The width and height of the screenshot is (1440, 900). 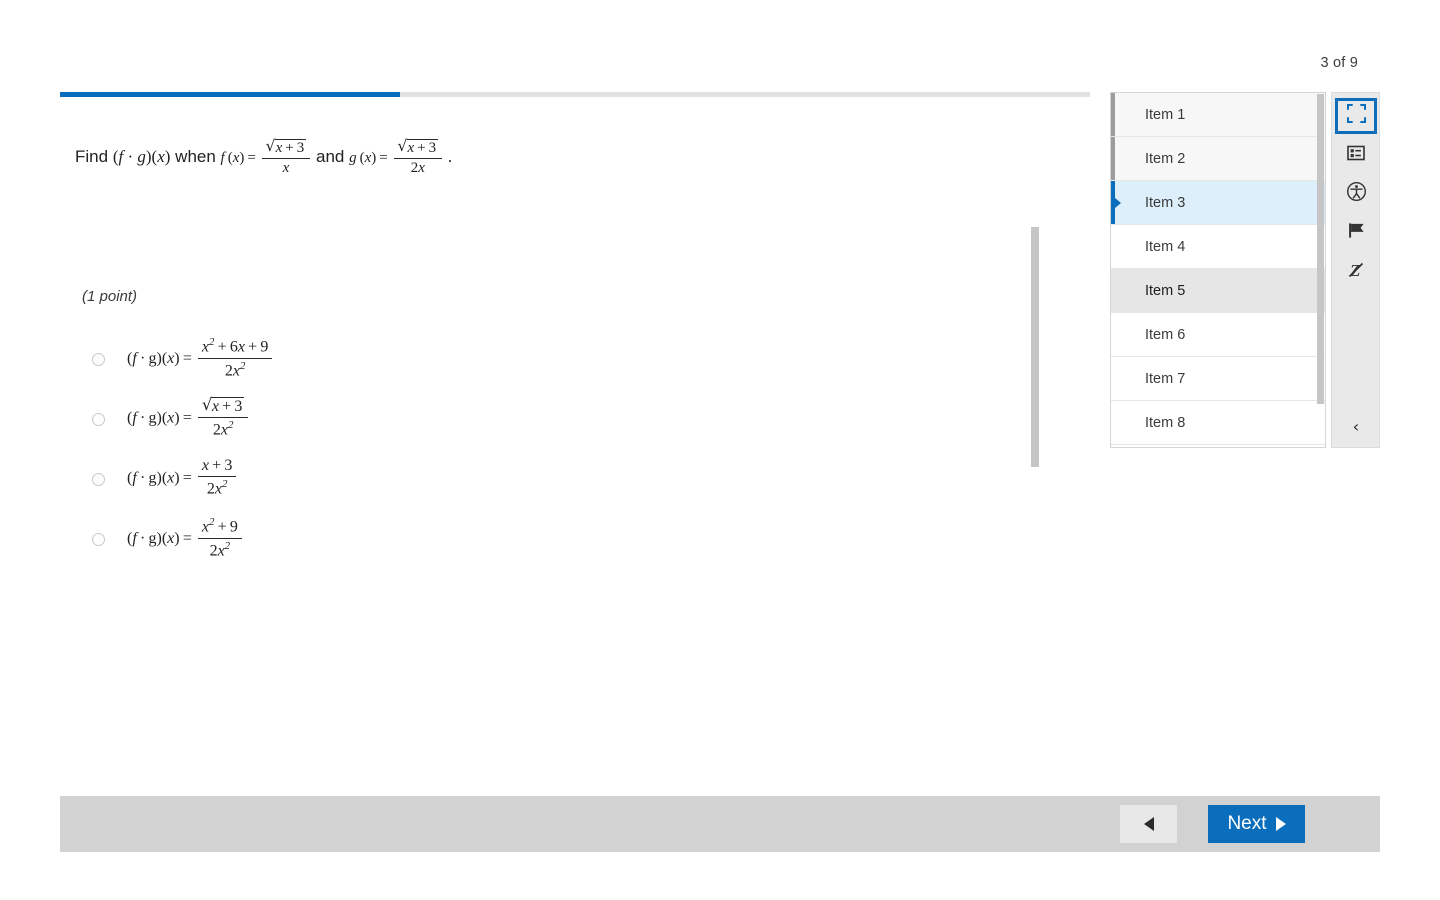 I want to click on item-list-row: Item 4, so click(x=1218, y=247).